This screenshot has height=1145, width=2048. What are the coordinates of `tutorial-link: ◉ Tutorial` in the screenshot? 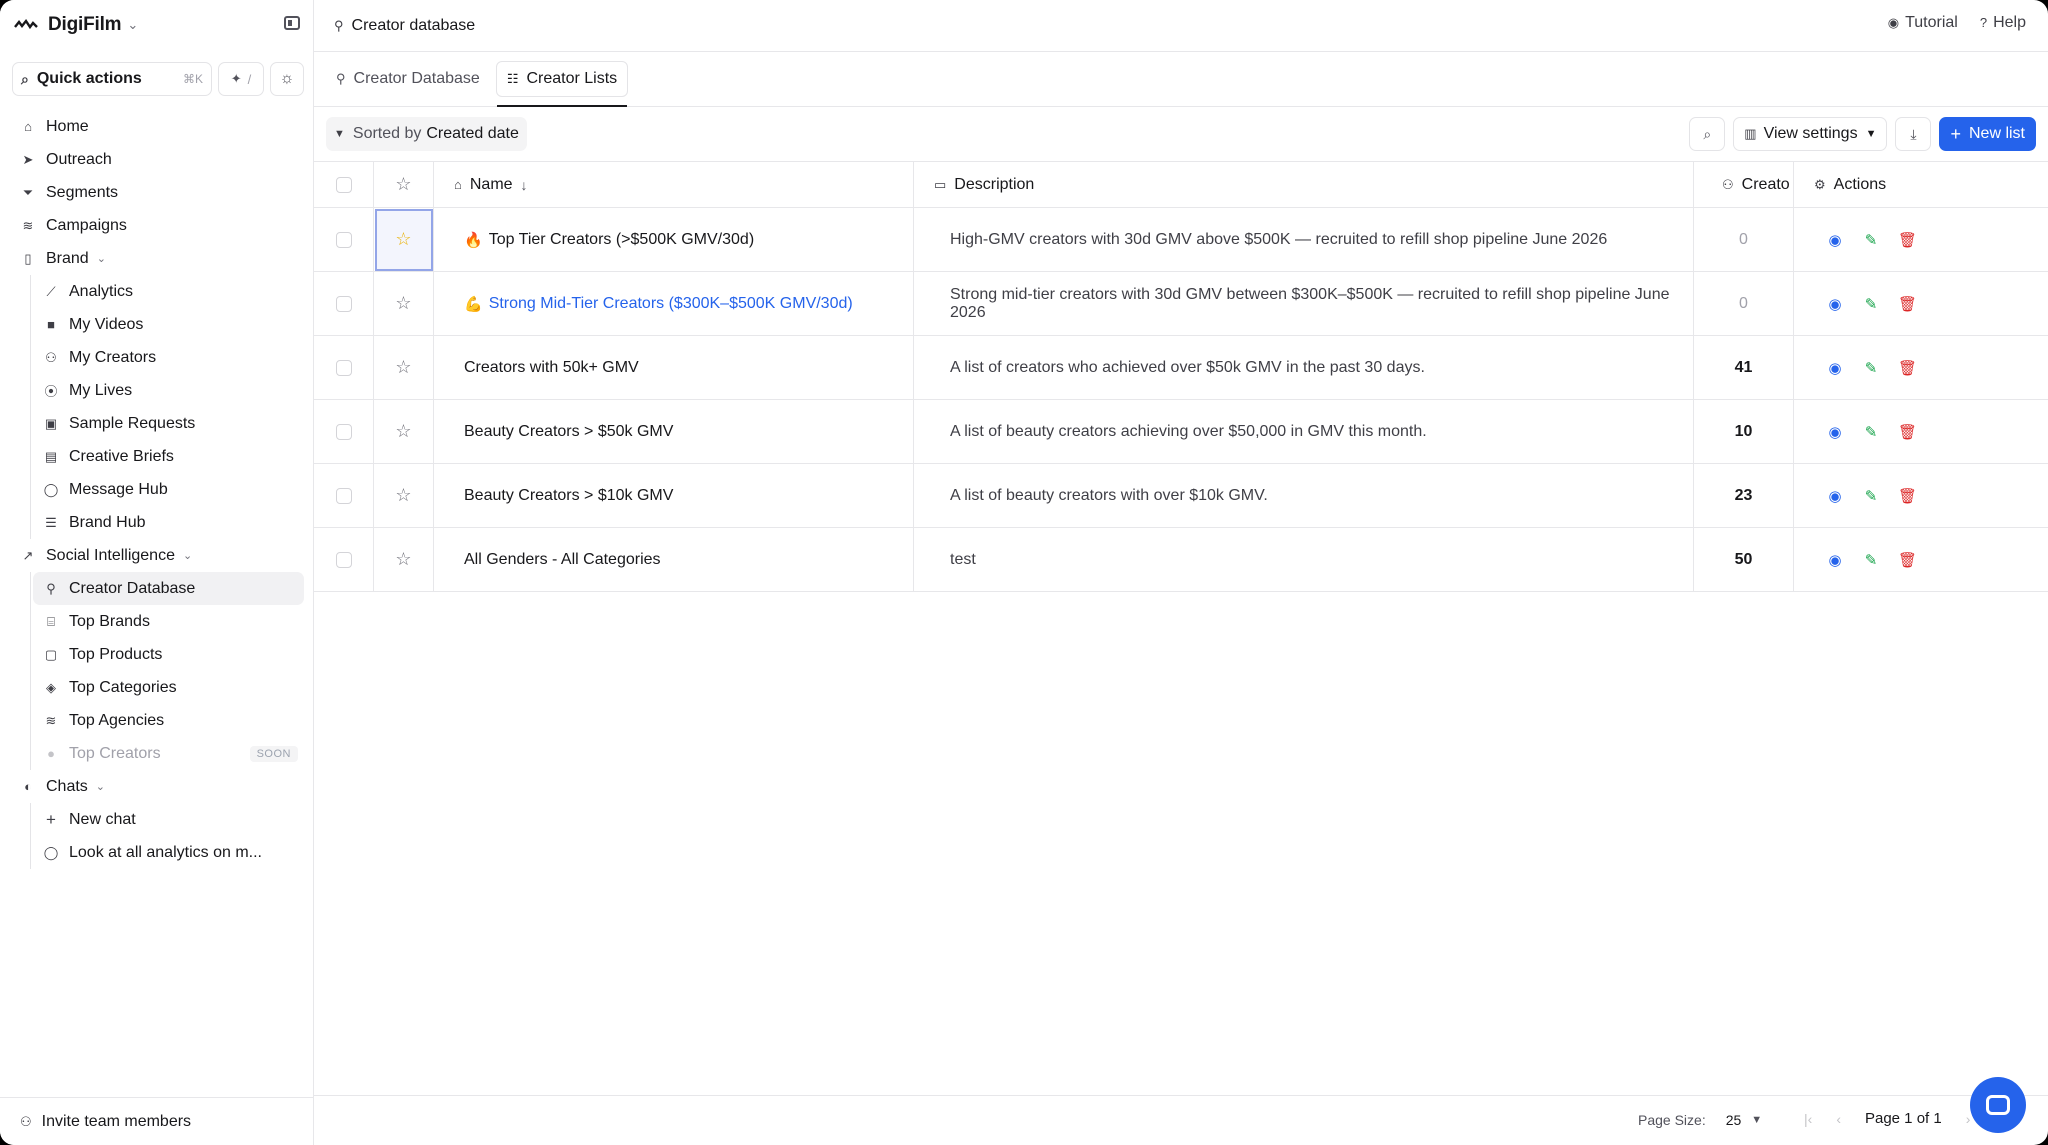 It's located at (1923, 23).